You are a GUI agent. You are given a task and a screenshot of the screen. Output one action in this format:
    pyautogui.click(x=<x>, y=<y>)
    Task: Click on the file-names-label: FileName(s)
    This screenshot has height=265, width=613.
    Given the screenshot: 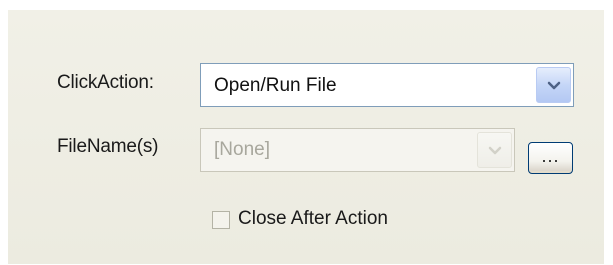 What is the action you would take?
    pyautogui.click(x=108, y=146)
    